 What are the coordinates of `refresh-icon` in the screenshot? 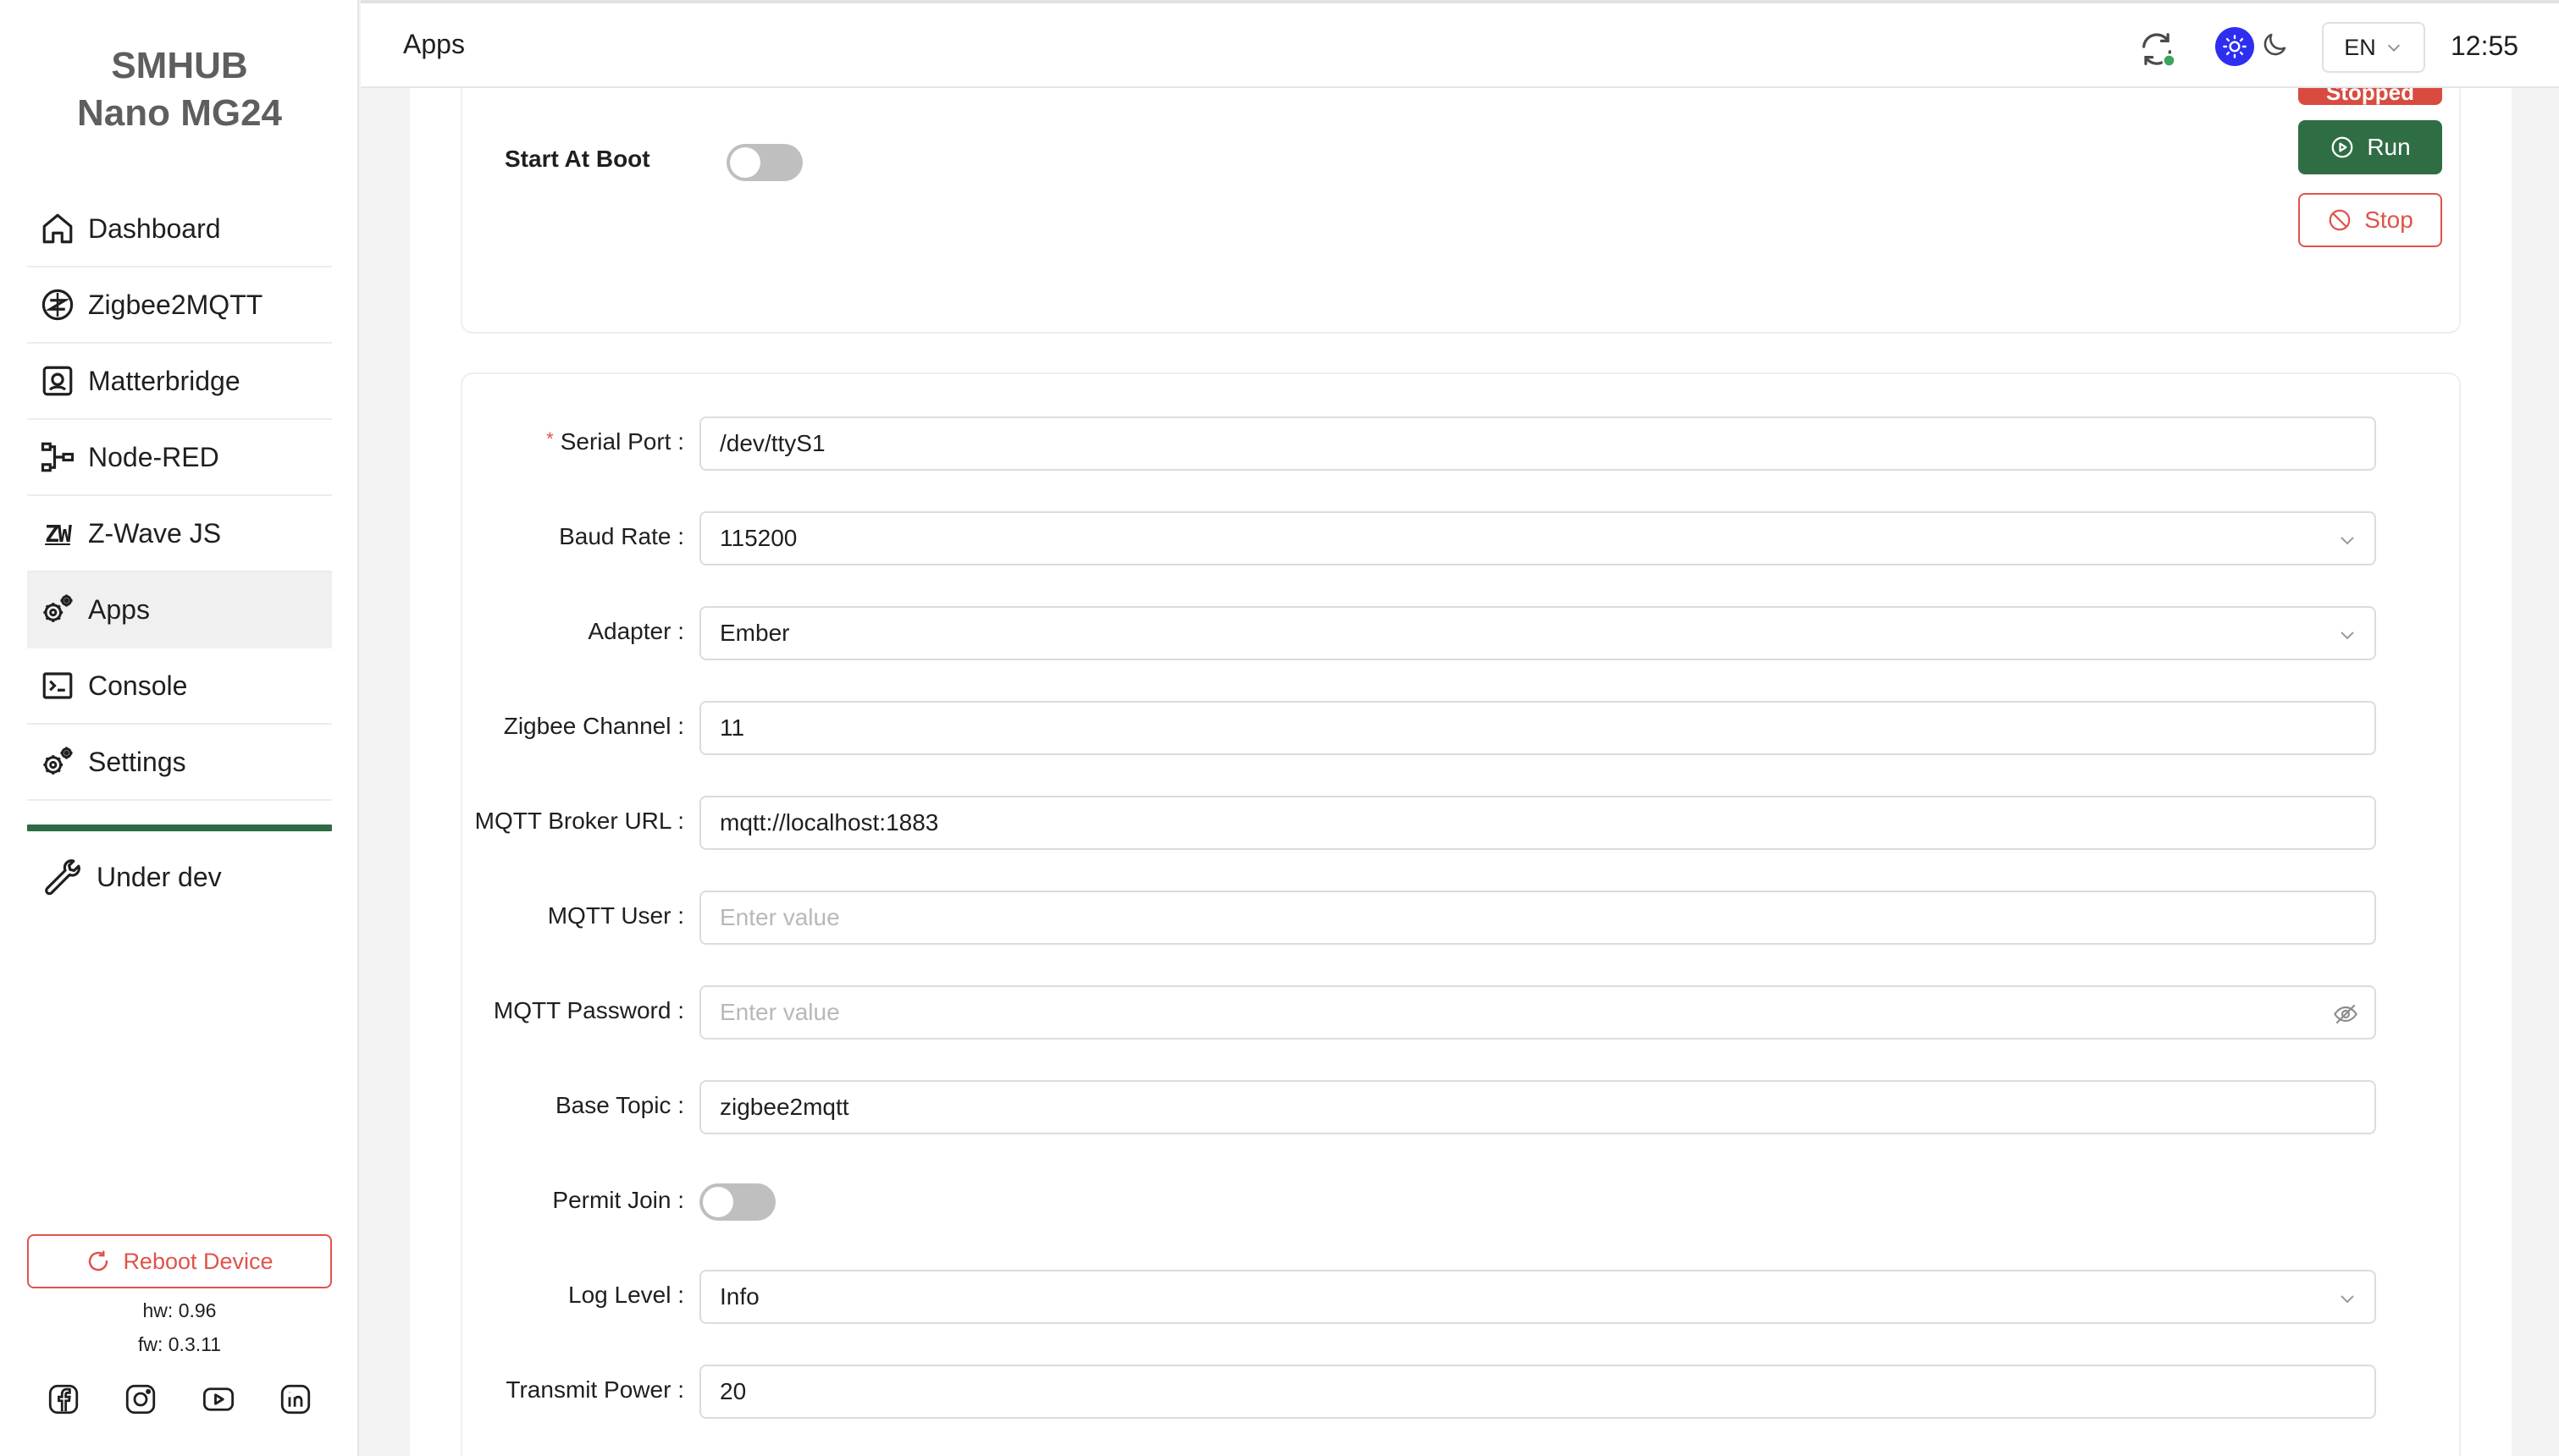 It's located at (98, 1260).